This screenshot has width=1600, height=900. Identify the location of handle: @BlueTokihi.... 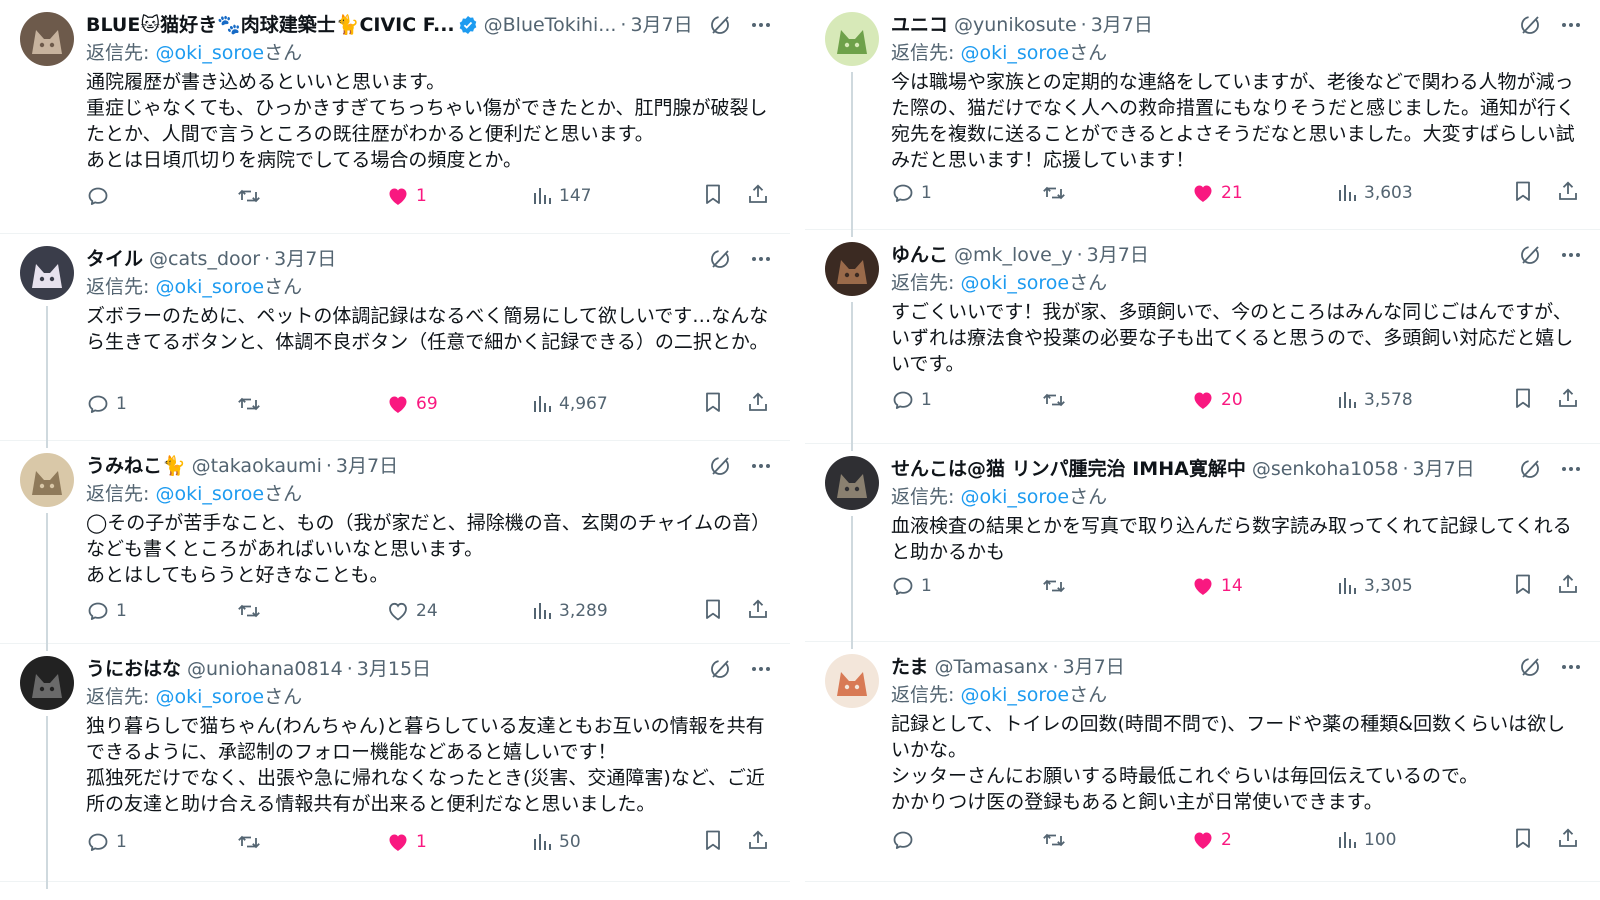
(550, 25).